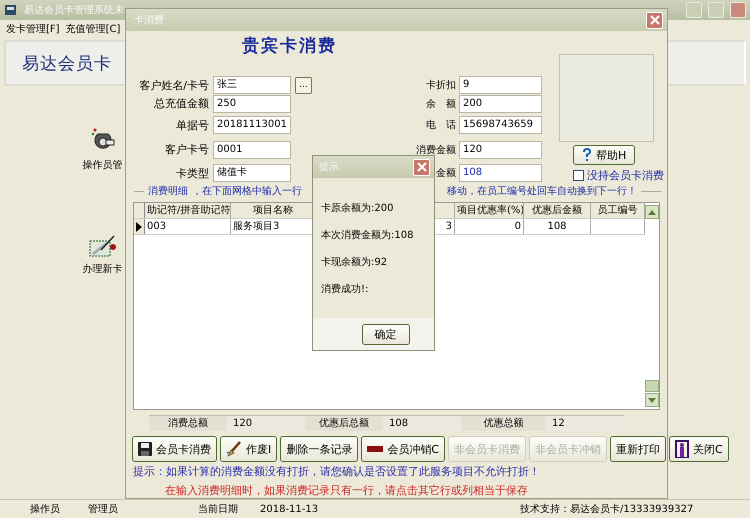 The height and width of the screenshot is (518, 750). I want to click on total-value: 108, so click(422, 423).